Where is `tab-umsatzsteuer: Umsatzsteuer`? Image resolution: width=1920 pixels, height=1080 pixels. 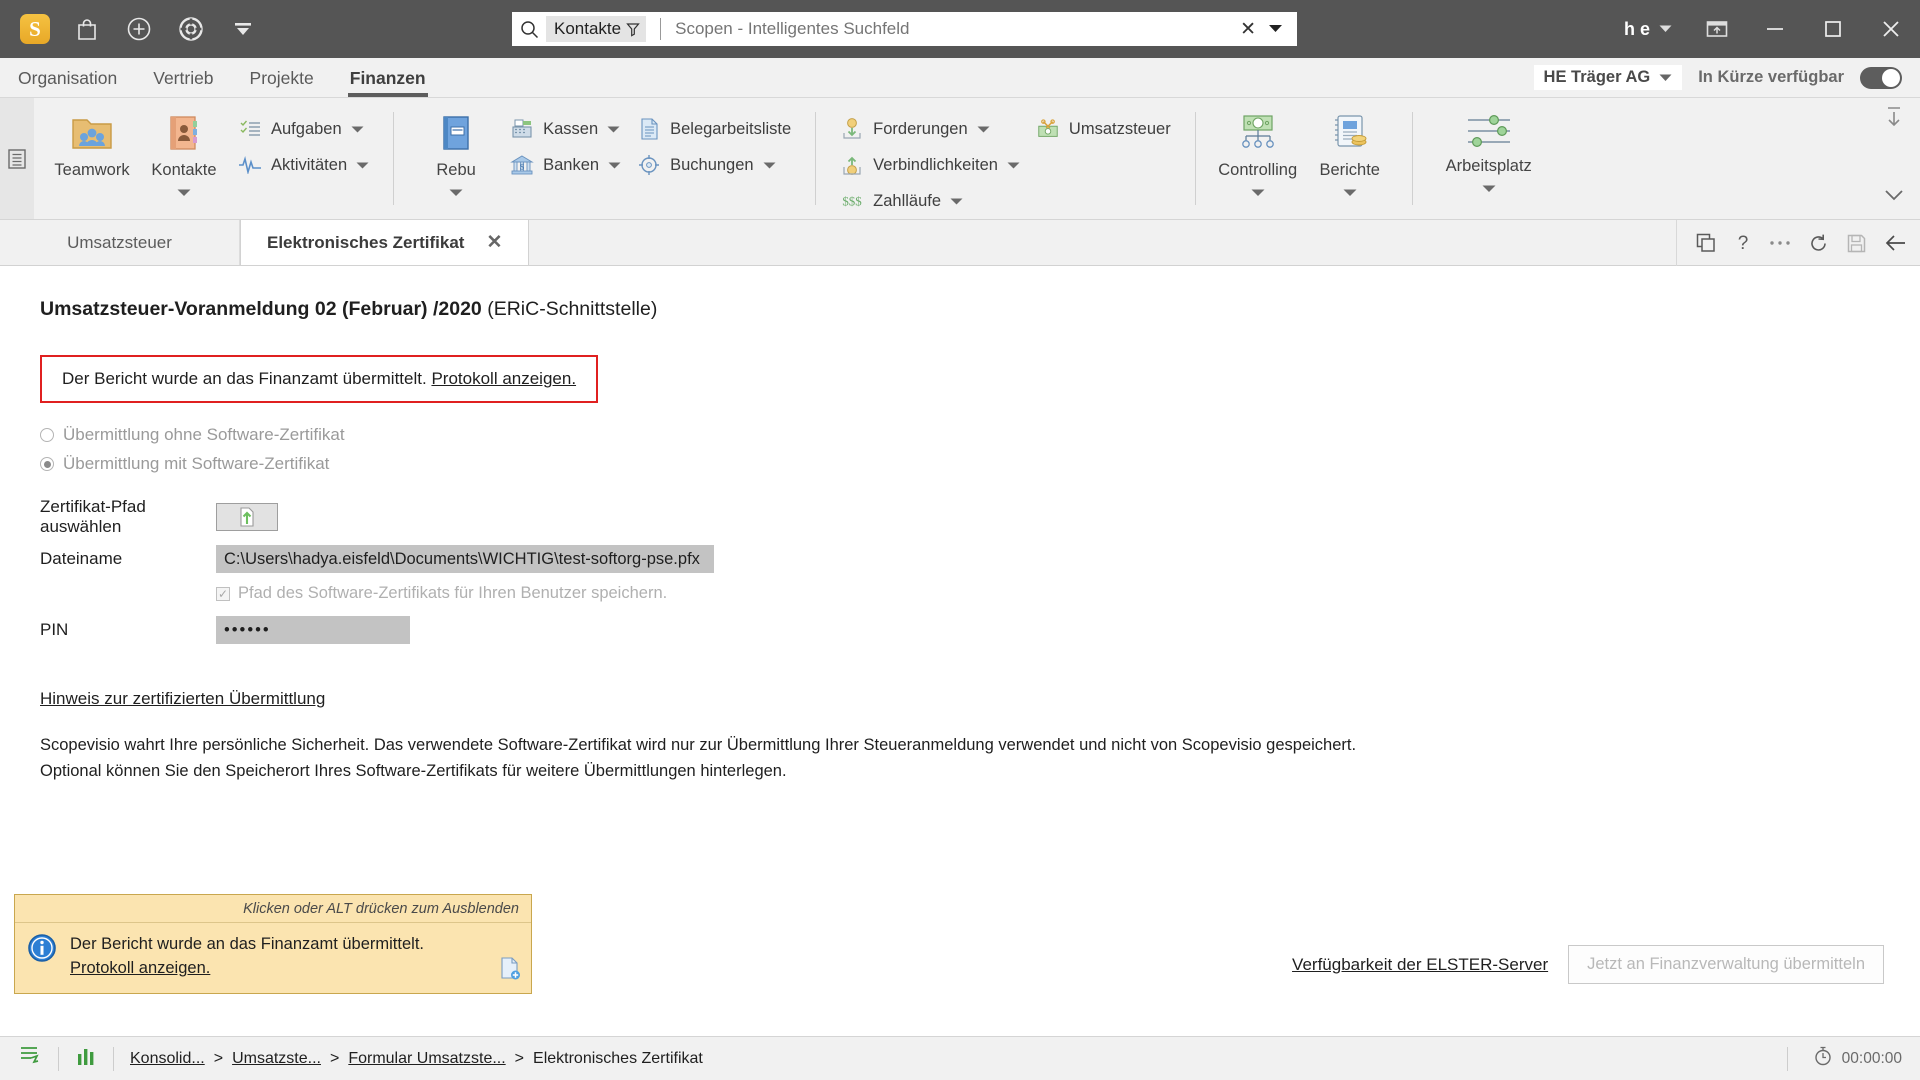 tab-umsatzsteuer: Umsatzsteuer is located at coordinates (120, 242).